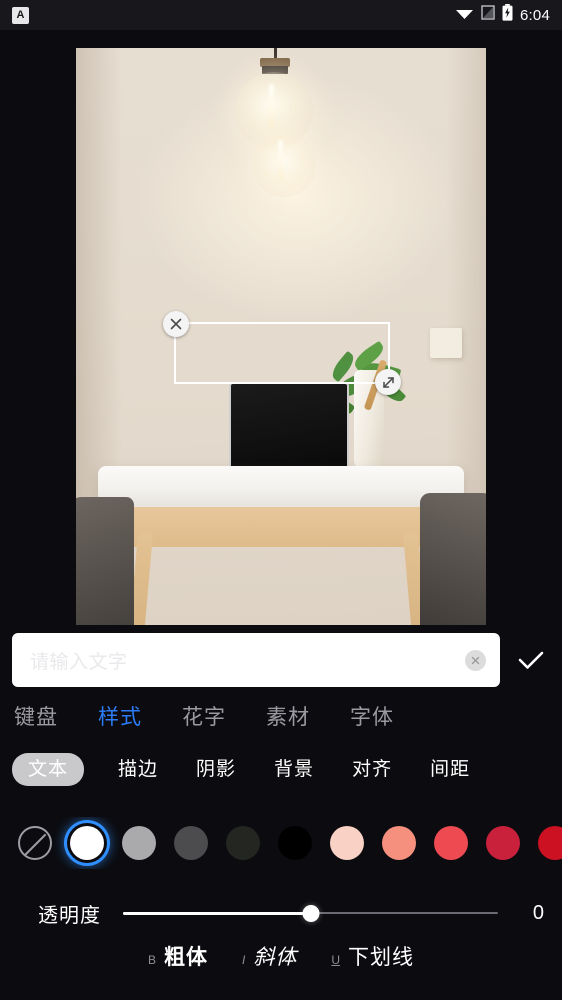  I want to click on status-bar-left: A, so click(20, 15).